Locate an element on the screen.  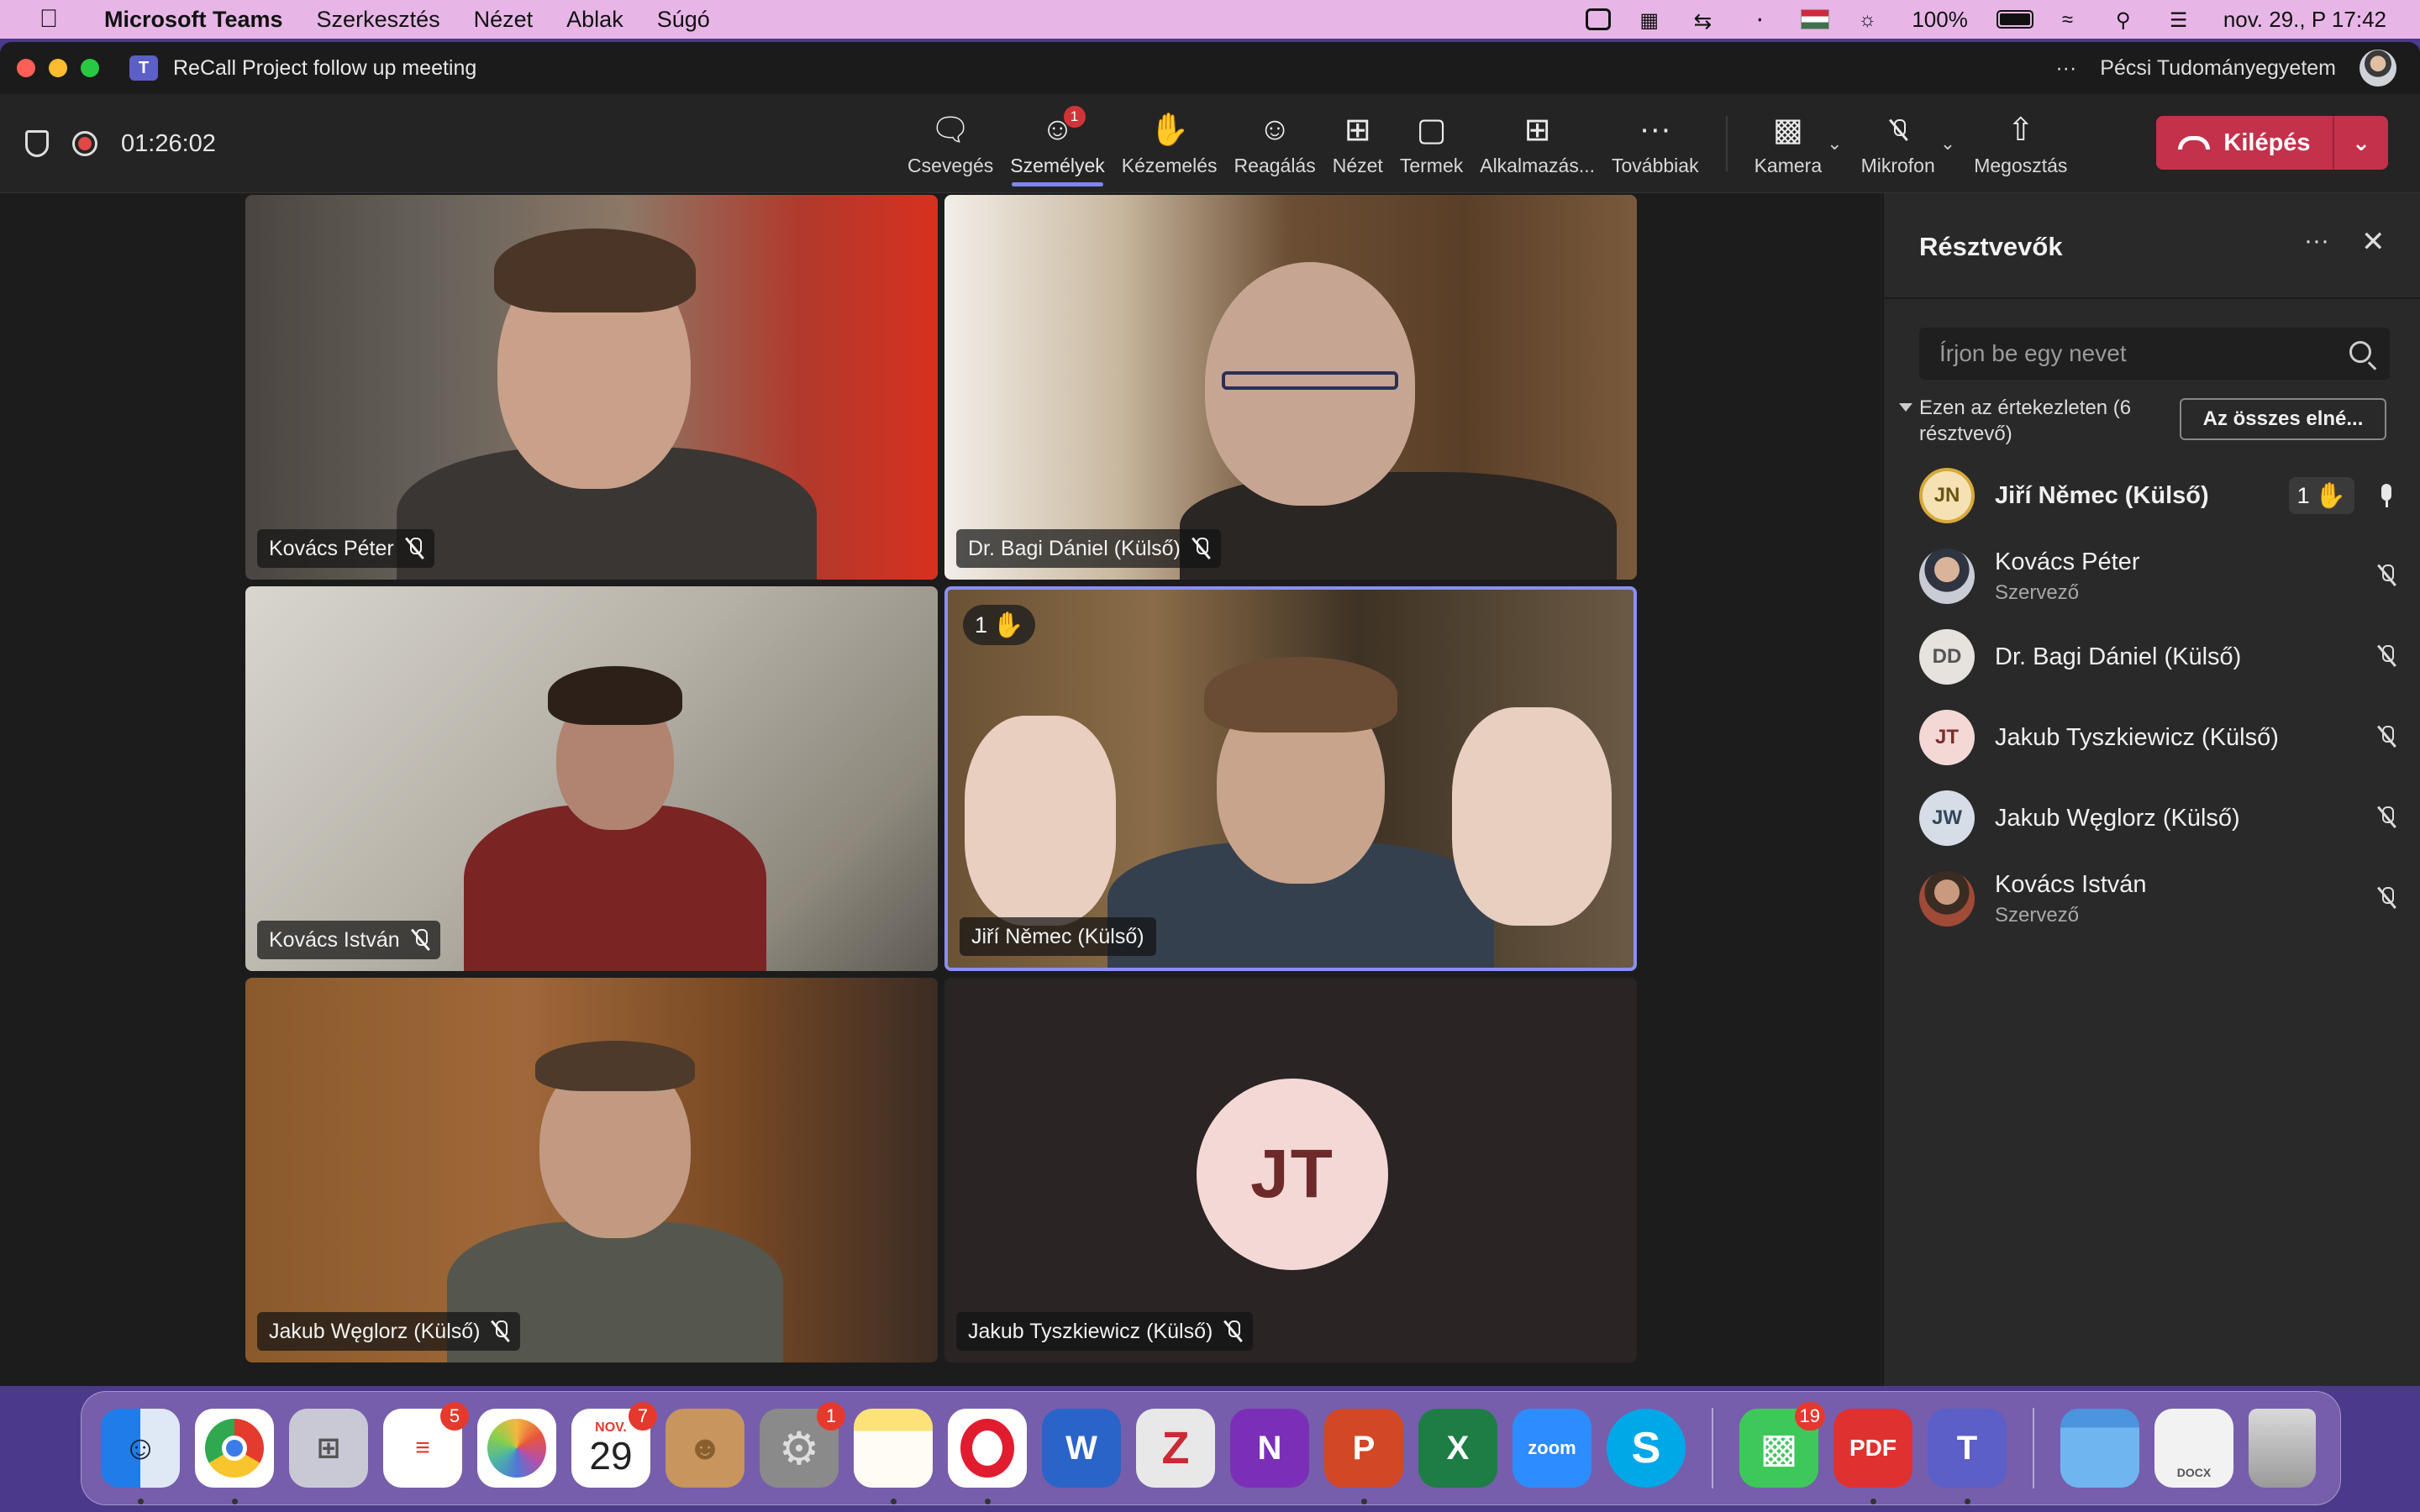
share-button: ⇧ Megosztás is located at coordinates (2020, 143).